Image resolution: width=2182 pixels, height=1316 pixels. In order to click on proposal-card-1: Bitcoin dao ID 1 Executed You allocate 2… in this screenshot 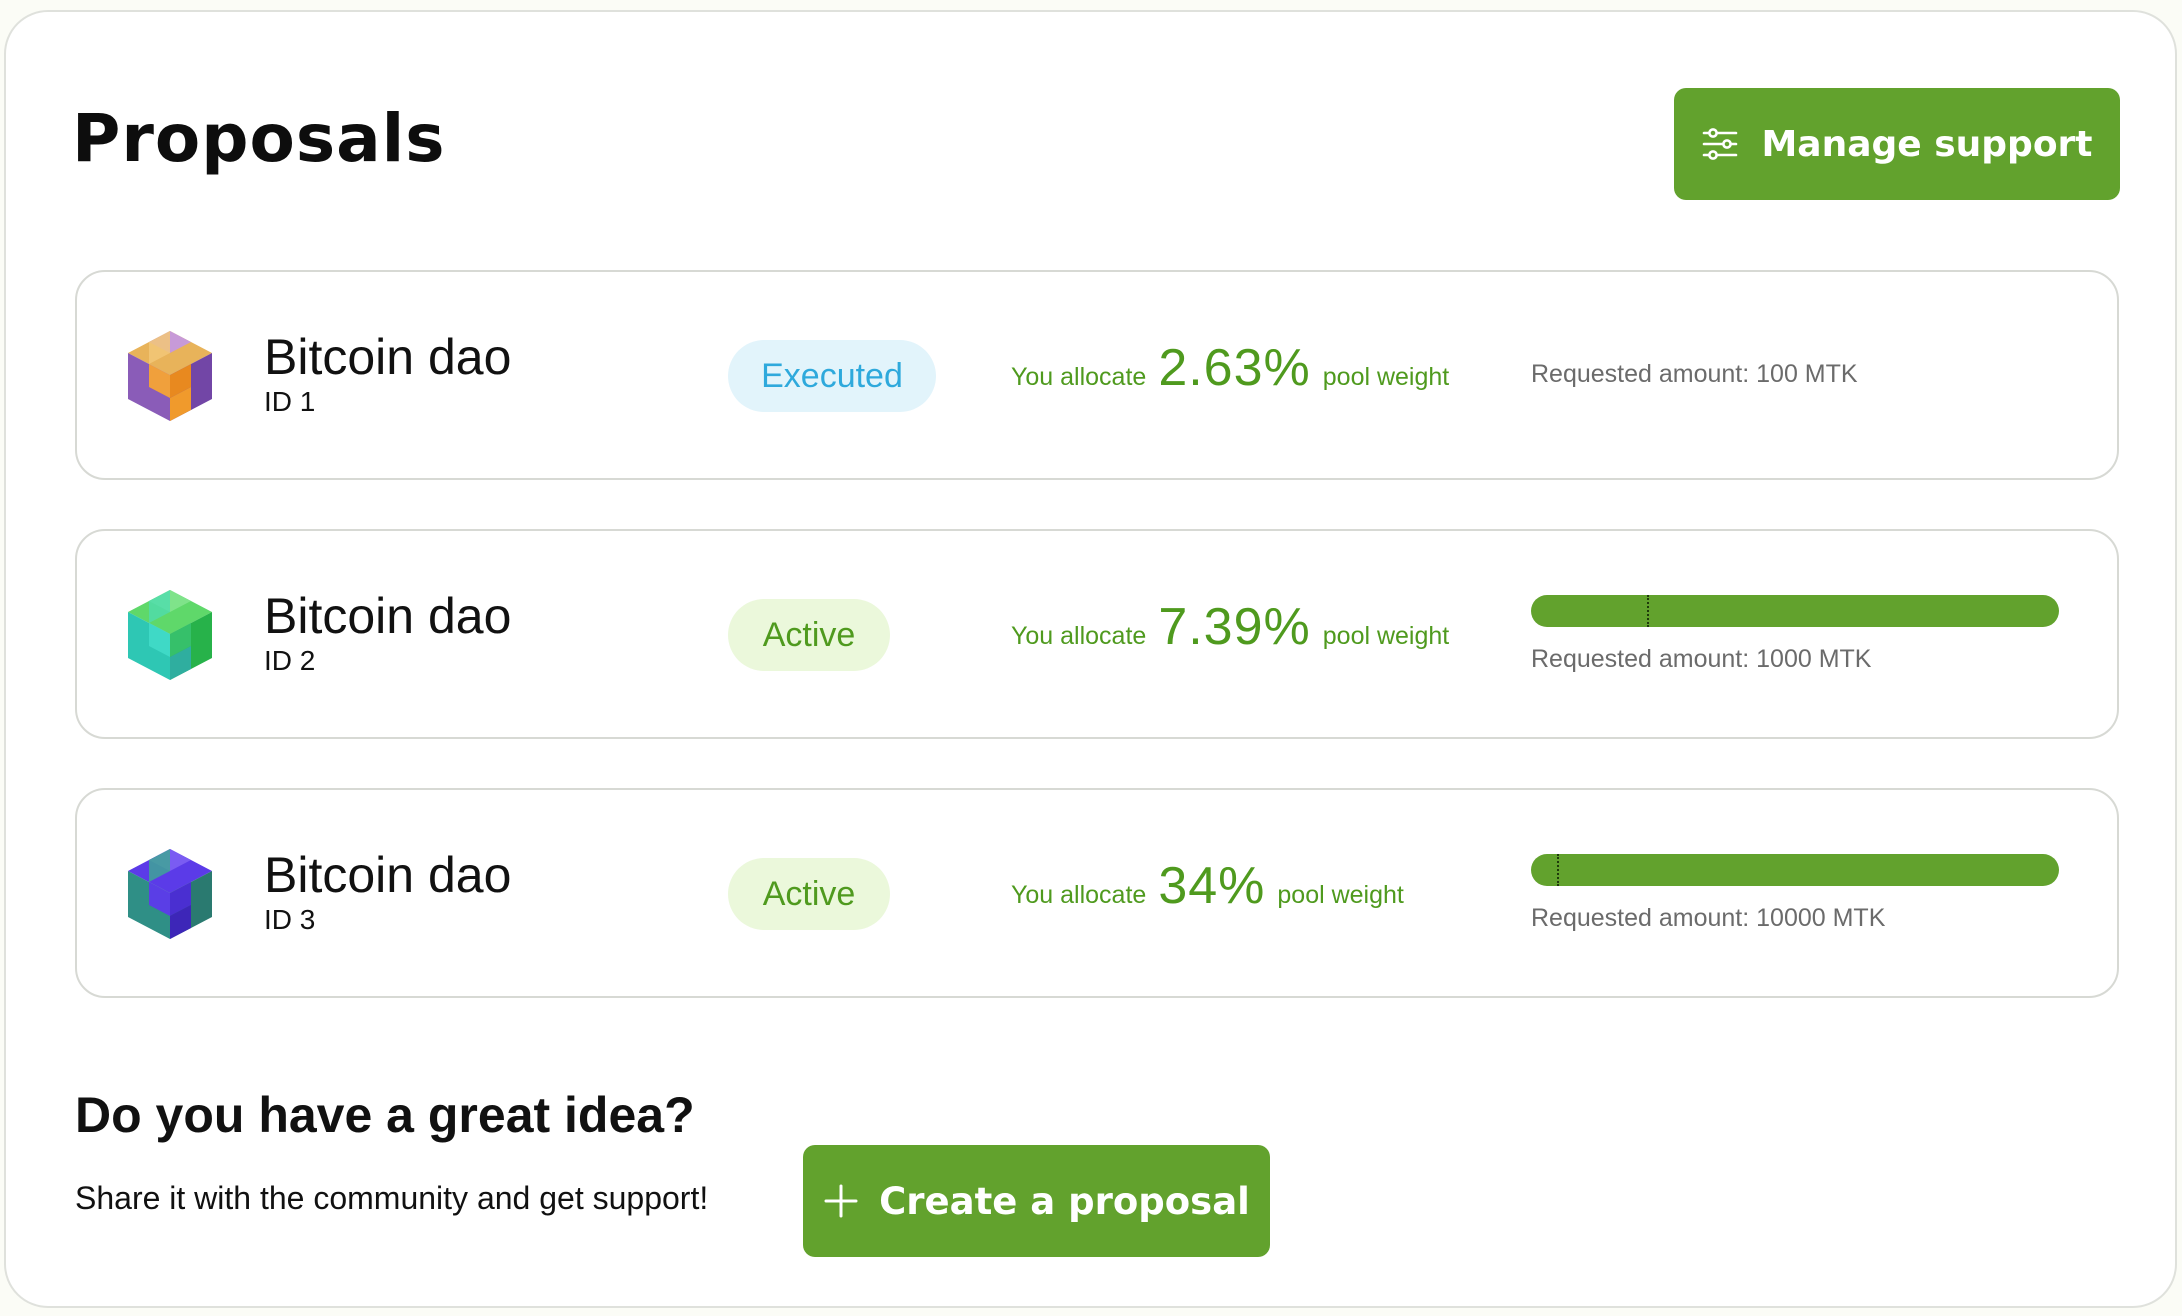, I will do `click(1097, 375)`.